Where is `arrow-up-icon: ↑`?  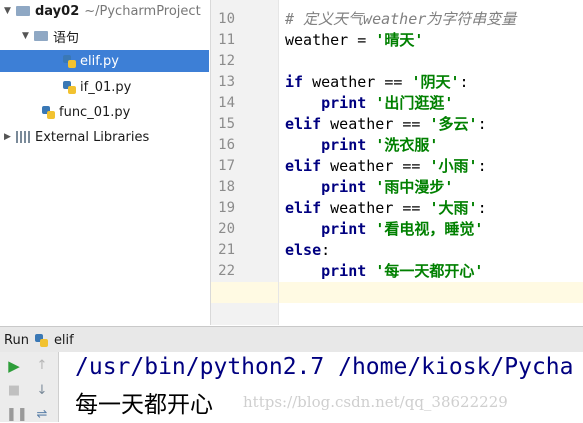
arrow-up-icon: ↑ is located at coordinates (42, 366).